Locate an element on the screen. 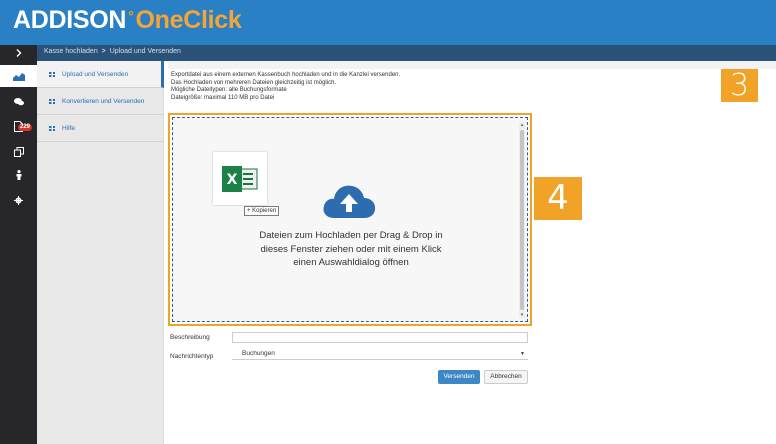 The height and width of the screenshot is (444, 776). chart-icon is located at coordinates (18, 76).